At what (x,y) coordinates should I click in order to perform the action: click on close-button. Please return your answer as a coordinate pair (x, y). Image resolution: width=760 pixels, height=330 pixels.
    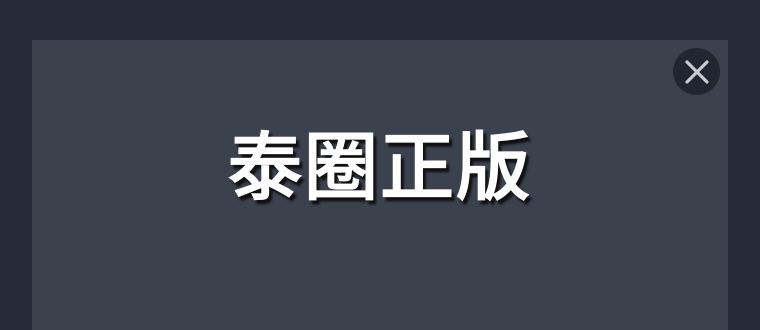
    Looking at the image, I should click on (696, 71).